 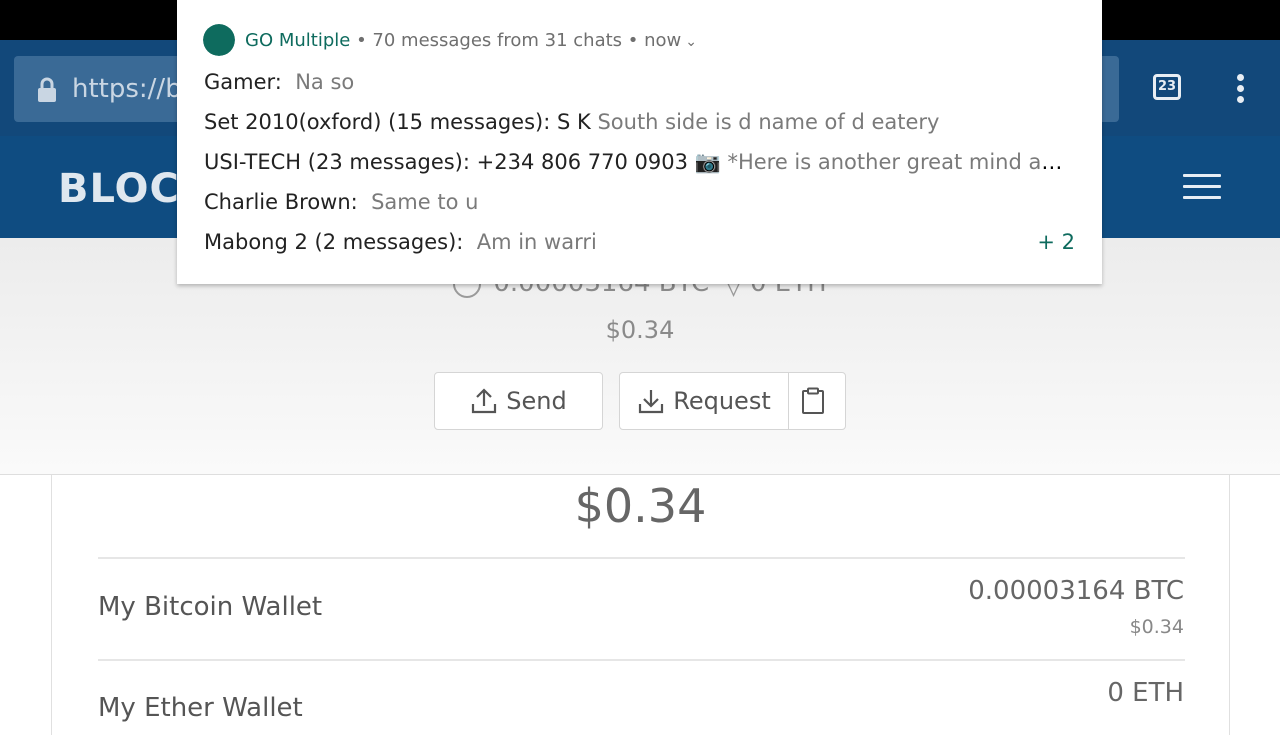 What do you see at coordinates (127, 89) in the screenshot?
I see `url-text: https://b` at bounding box center [127, 89].